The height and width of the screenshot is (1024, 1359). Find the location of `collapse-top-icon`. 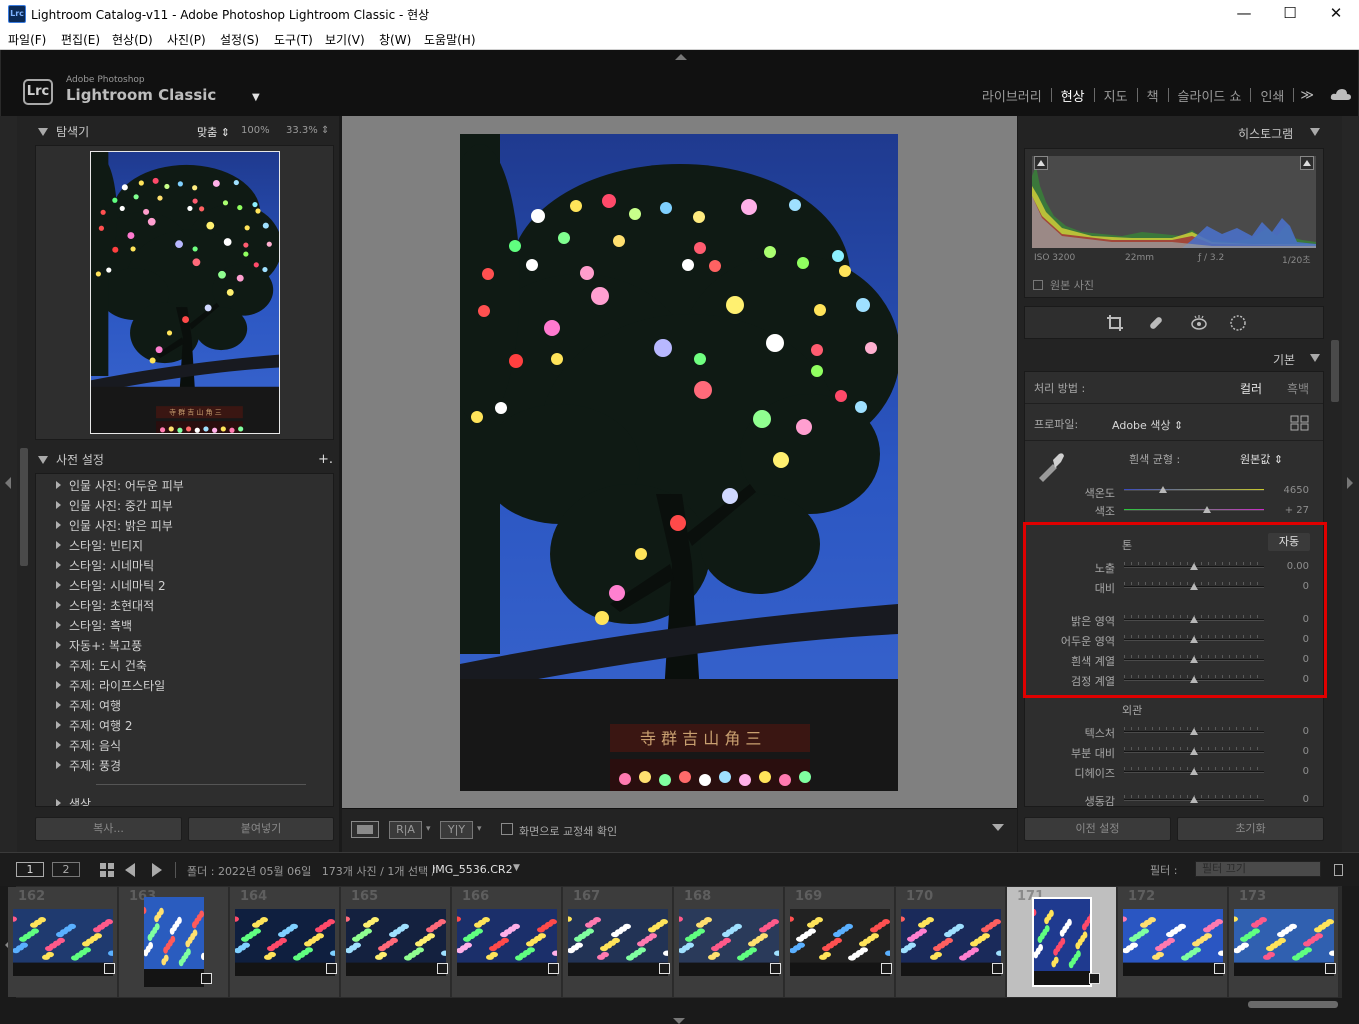

collapse-top-icon is located at coordinates (681, 57).